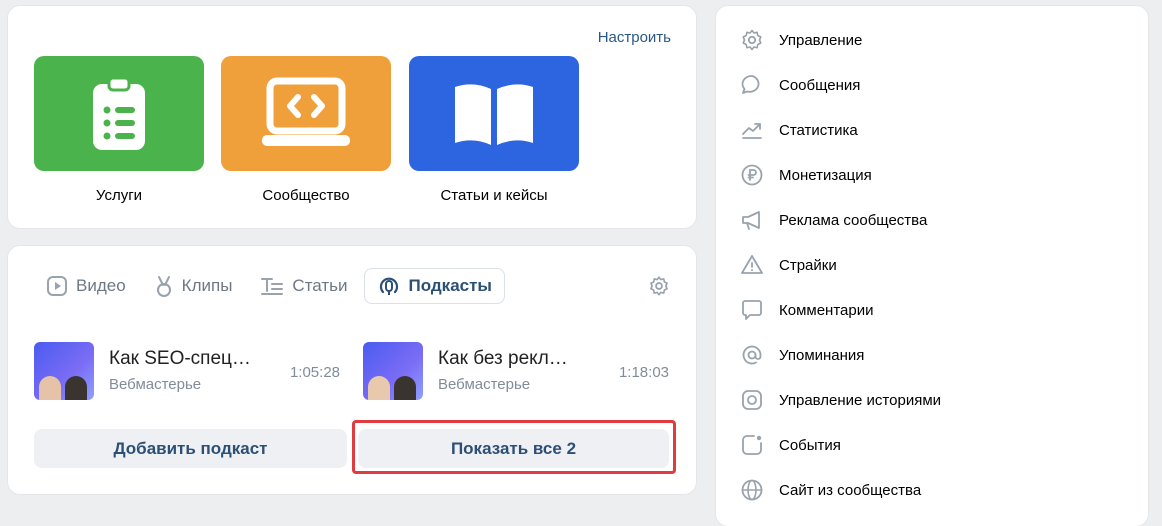  What do you see at coordinates (930, 355) in the screenshot?
I see `menu-item-mentions: Упоминания` at bounding box center [930, 355].